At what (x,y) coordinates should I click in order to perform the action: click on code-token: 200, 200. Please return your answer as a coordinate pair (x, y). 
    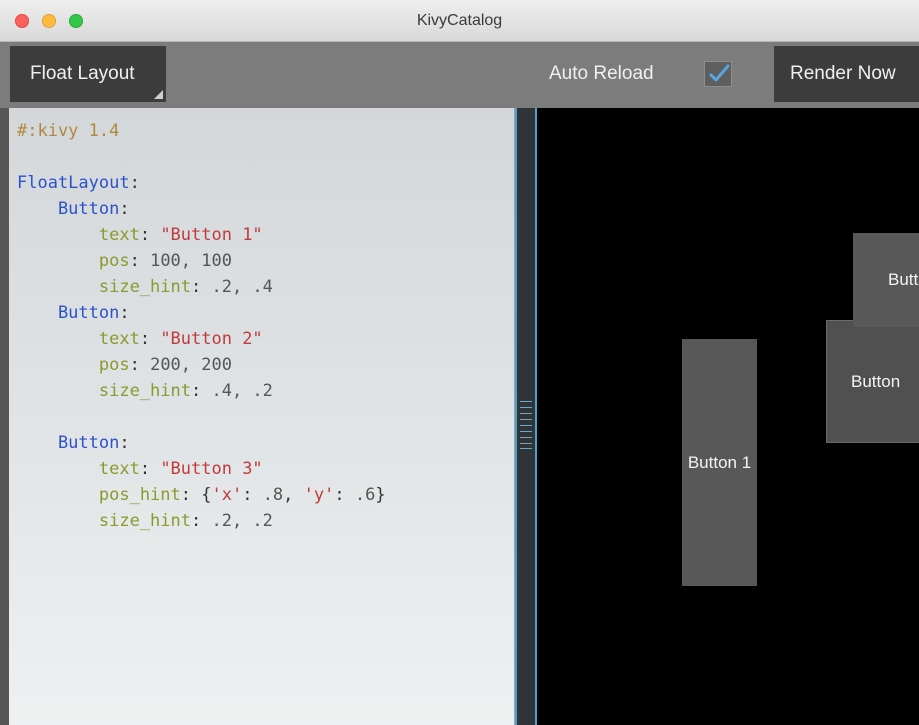
    Looking at the image, I should click on (191, 365).